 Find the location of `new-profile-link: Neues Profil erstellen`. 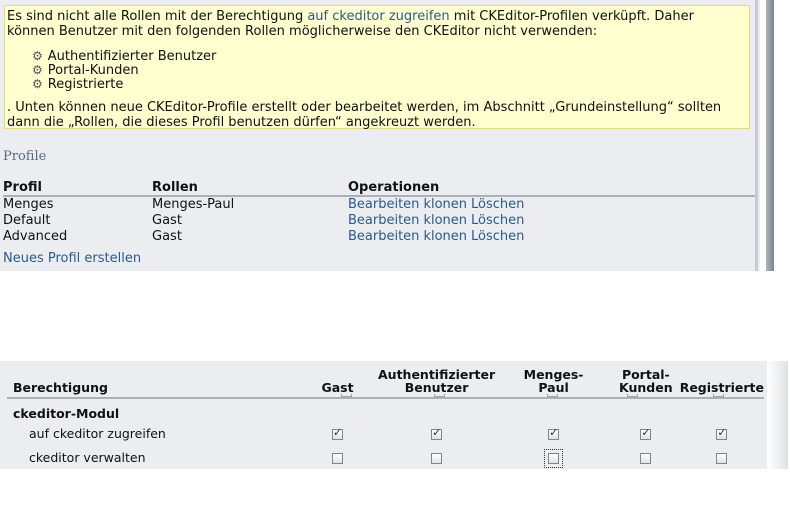

new-profile-link: Neues Profil erstellen is located at coordinates (72, 258).